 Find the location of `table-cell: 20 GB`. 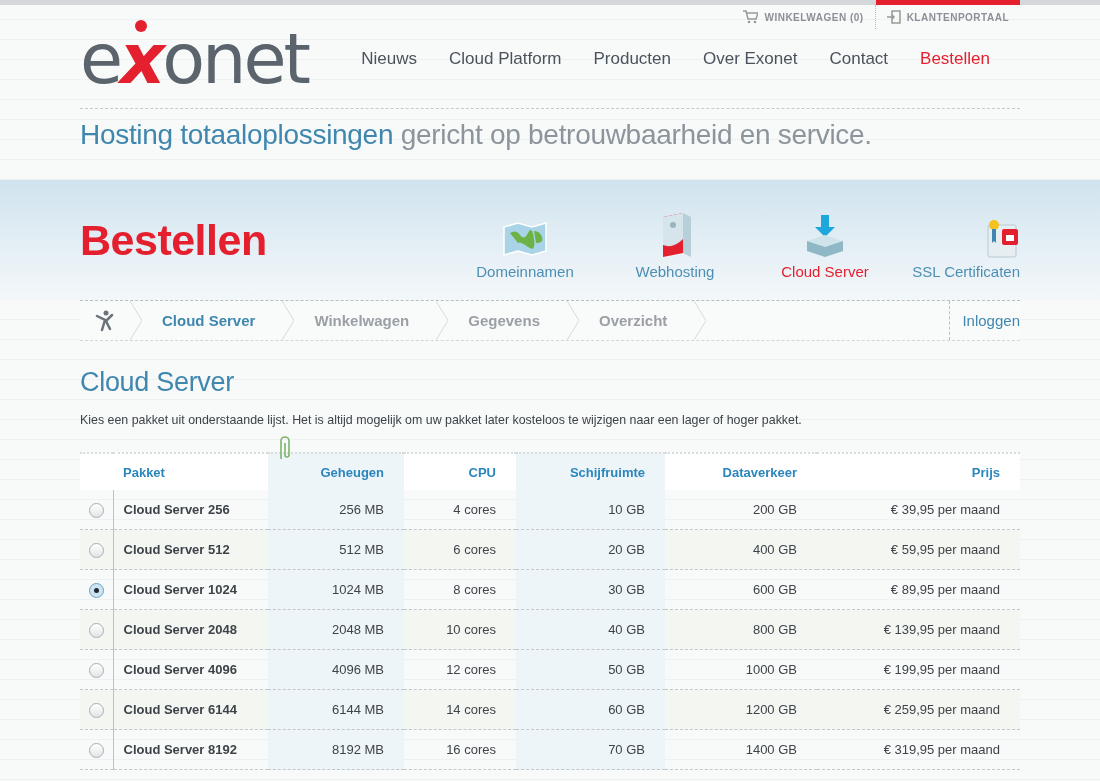

table-cell: 20 GB is located at coordinates (590, 549).